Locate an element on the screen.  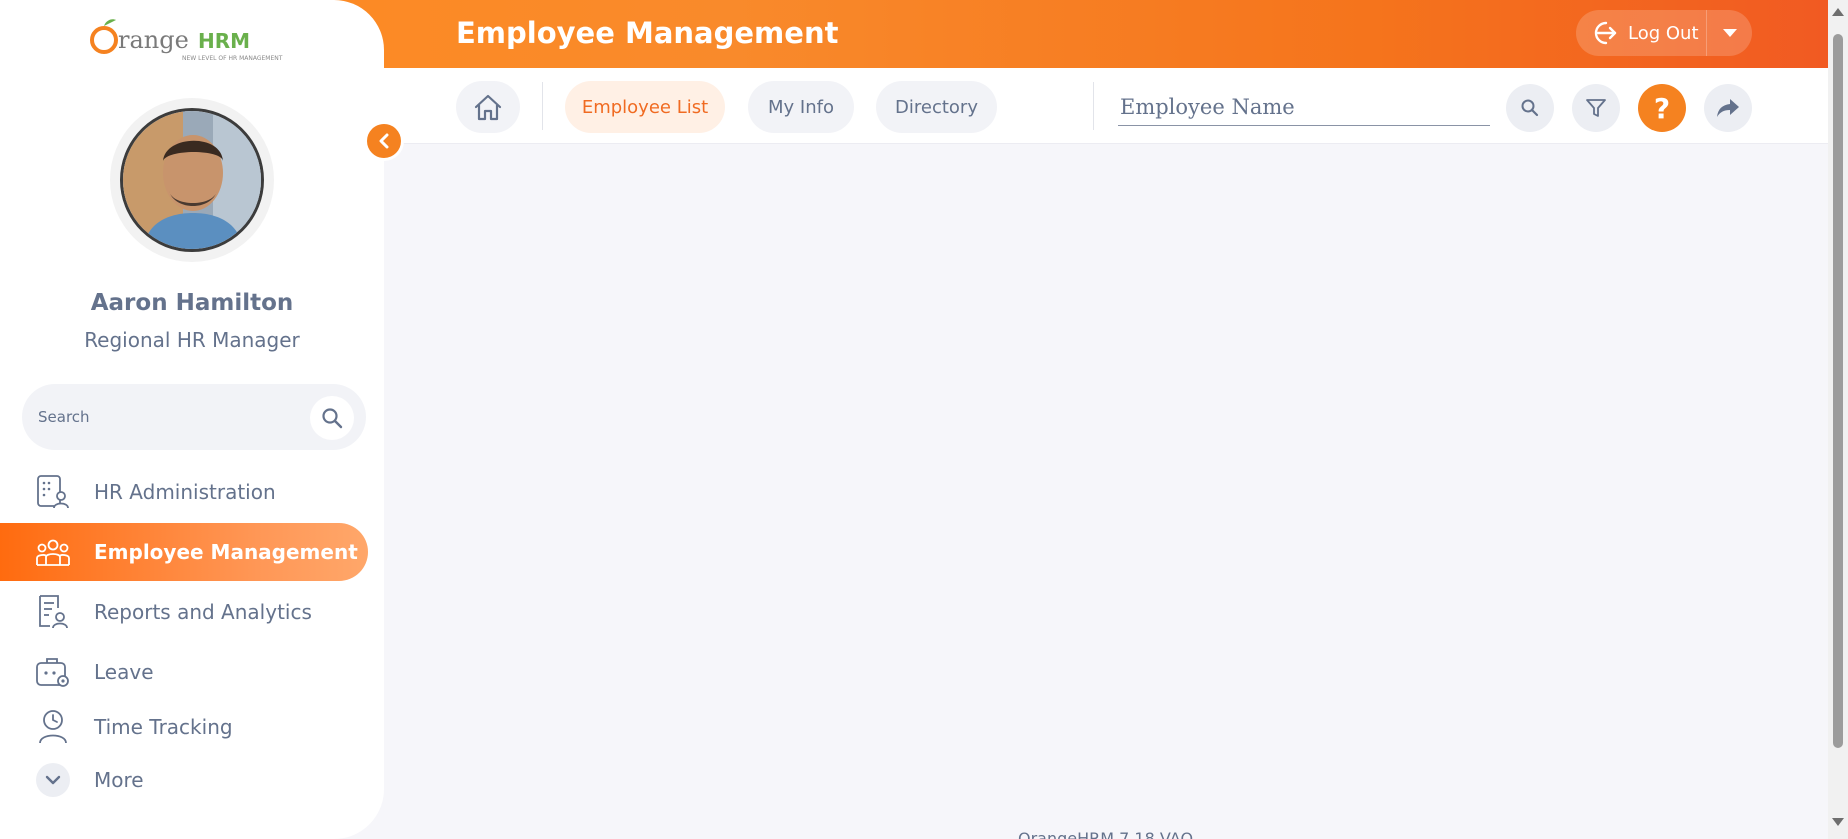
page-title: Employee Management is located at coordinates (647, 33).